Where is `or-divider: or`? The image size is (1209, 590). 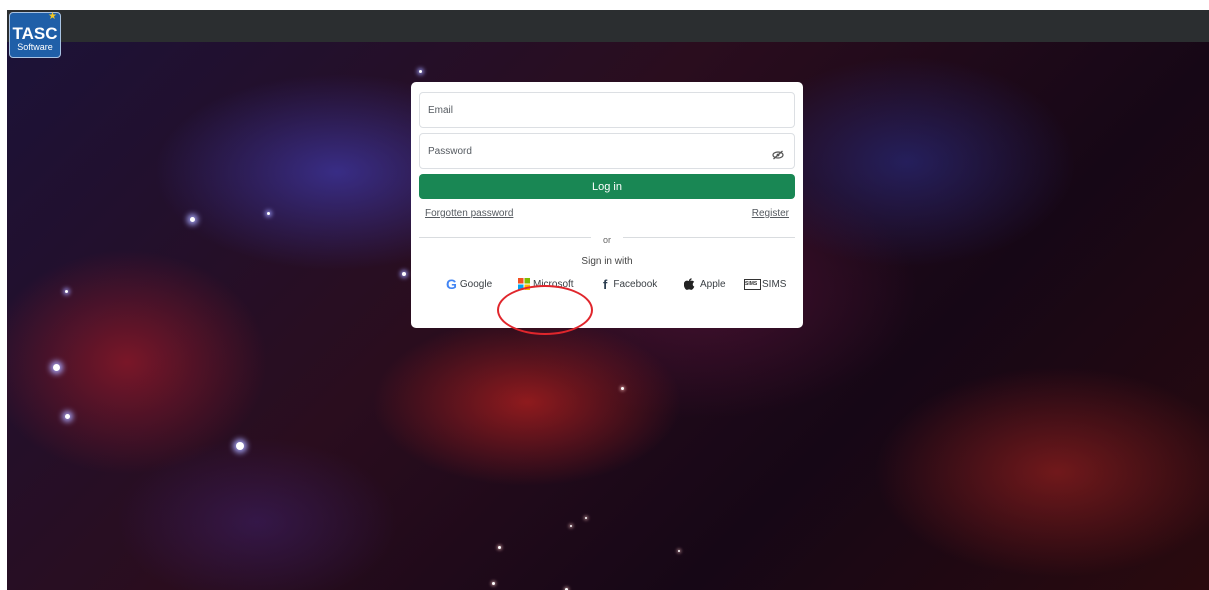 or-divider: or is located at coordinates (607, 237).